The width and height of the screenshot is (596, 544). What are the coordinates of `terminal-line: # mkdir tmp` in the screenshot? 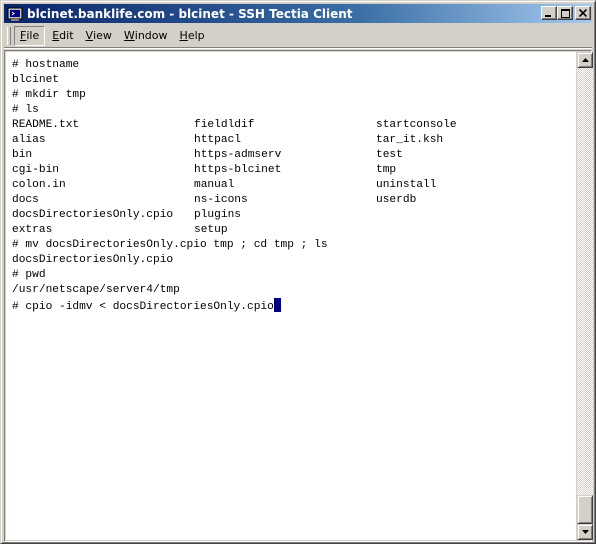 It's located at (49, 95).